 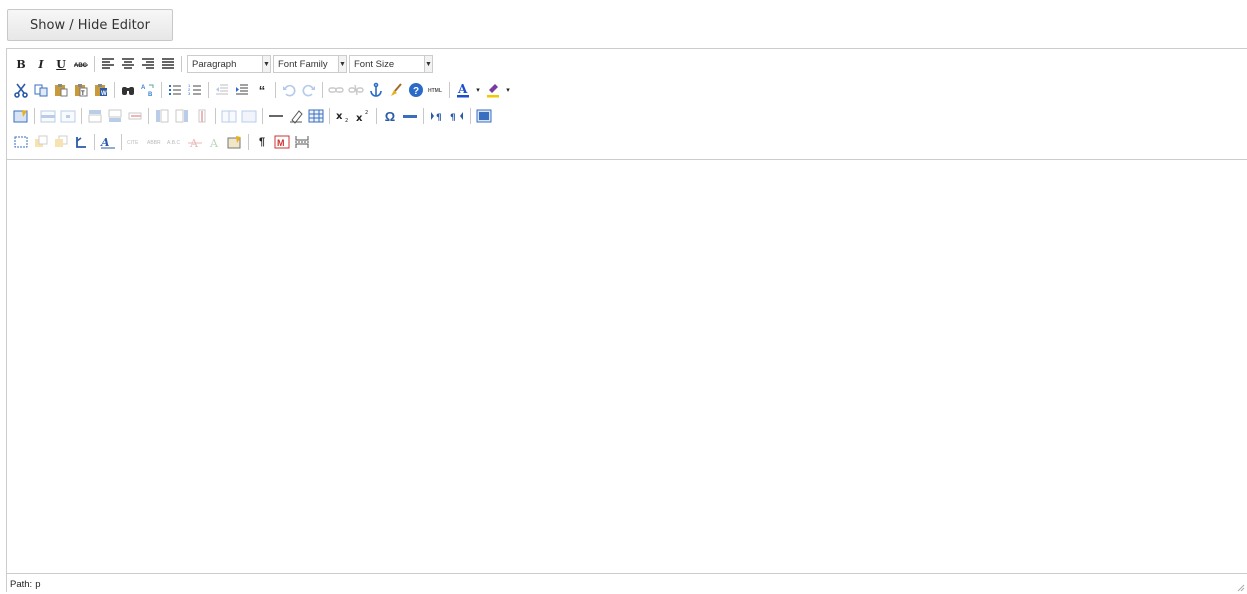 I want to click on show-hide-editor-button: Show / Hide Editor, so click(x=90, y=25).